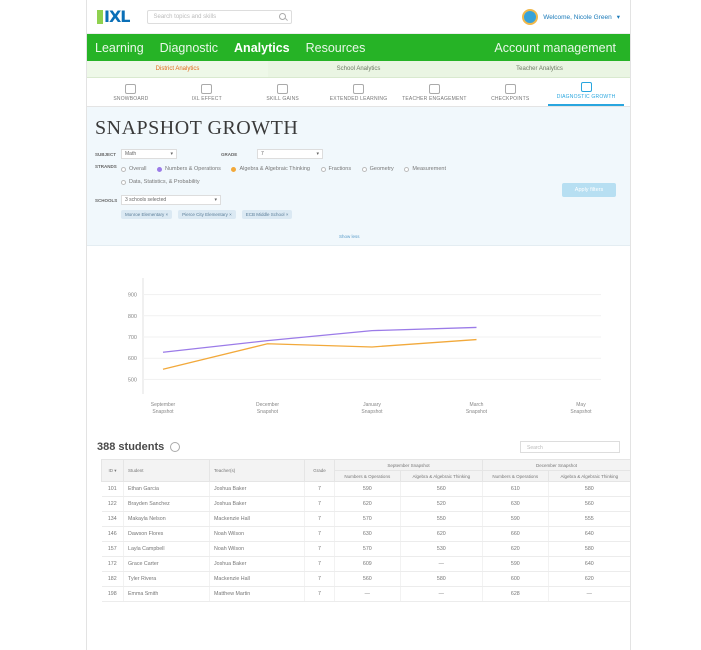 Image resolution: width=701 pixels, height=650 pixels. What do you see at coordinates (588, 476) in the screenshot?
I see `subcol-dec-algebra: Algebra & Algebraic Thinking` at bounding box center [588, 476].